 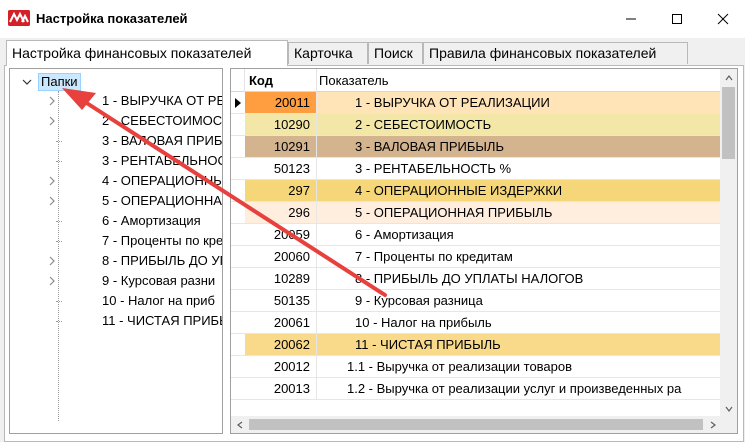 I want to click on cell-name: 11 - ЧИСТАЯ ПРИБЫЛЬ, so click(x=519, y=344).